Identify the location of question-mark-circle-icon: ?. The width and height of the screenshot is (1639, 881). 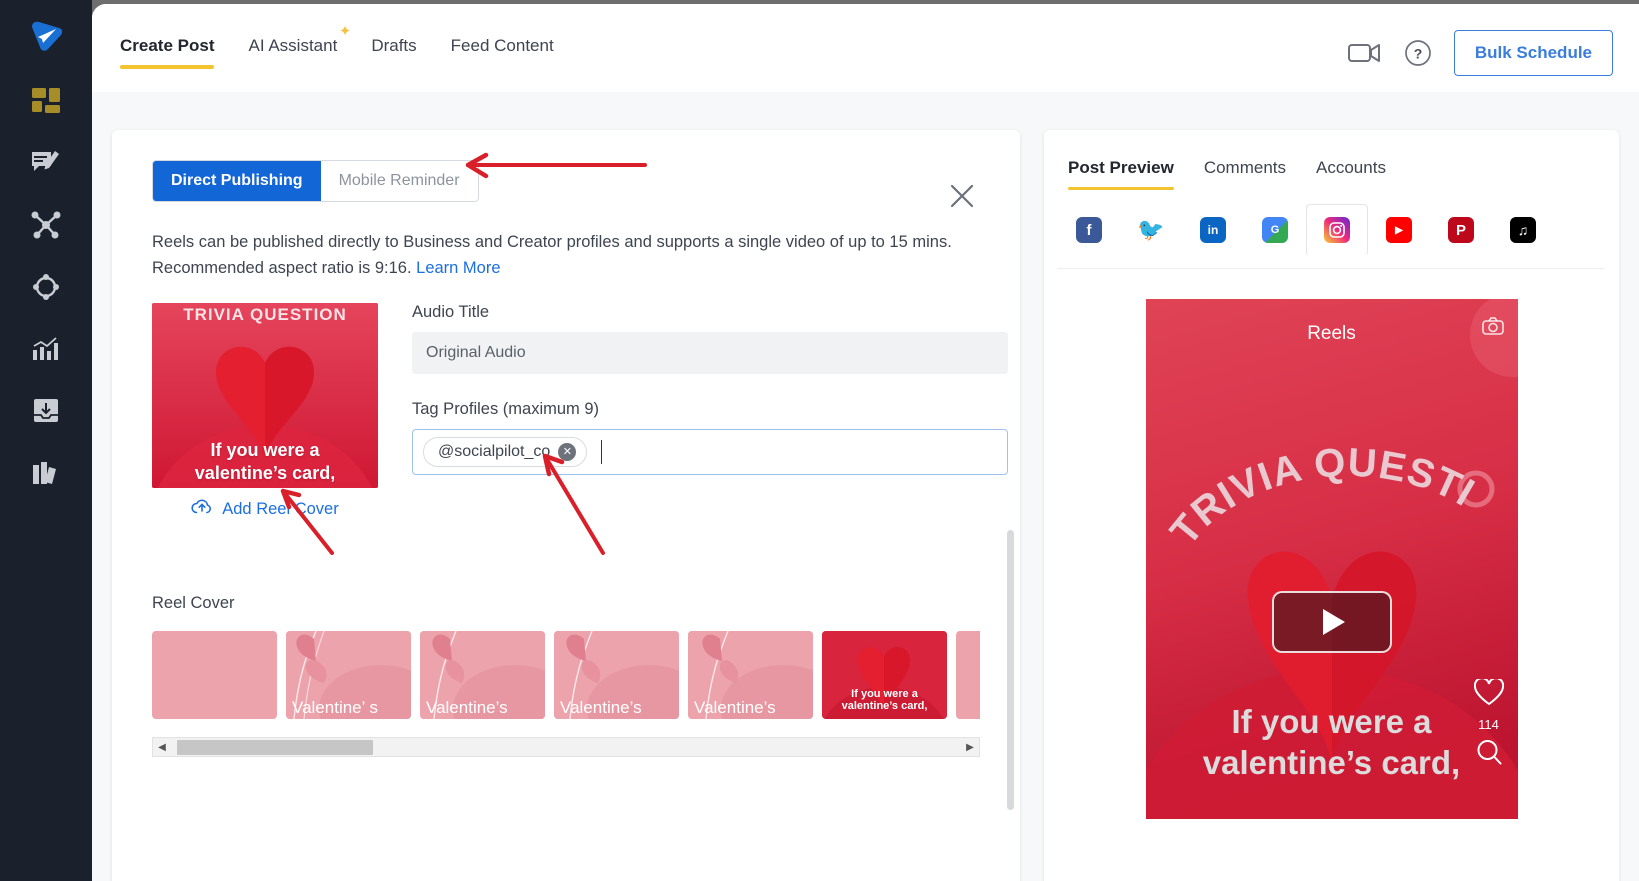
(1418, 53).